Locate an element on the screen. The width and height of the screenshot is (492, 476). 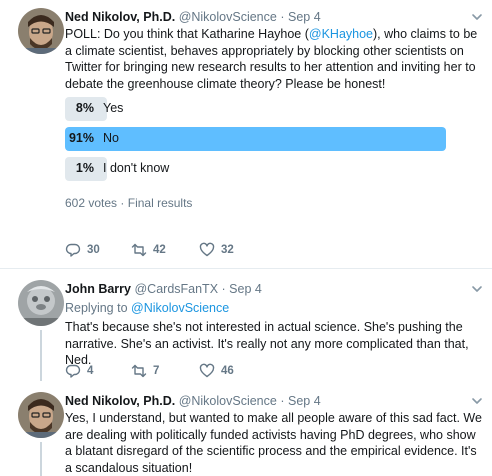
retweet-button: 7 is located at coordinates (145, 371).